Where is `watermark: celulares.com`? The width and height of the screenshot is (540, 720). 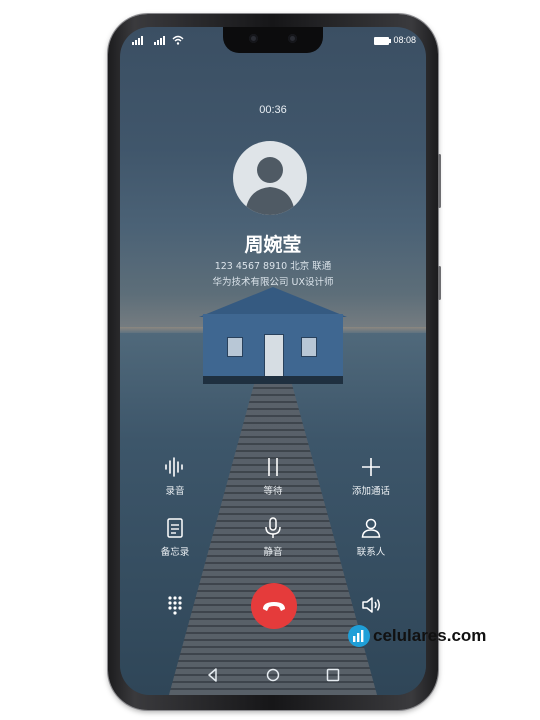 watermark: celulares.com is located at coordinates (417, 636).